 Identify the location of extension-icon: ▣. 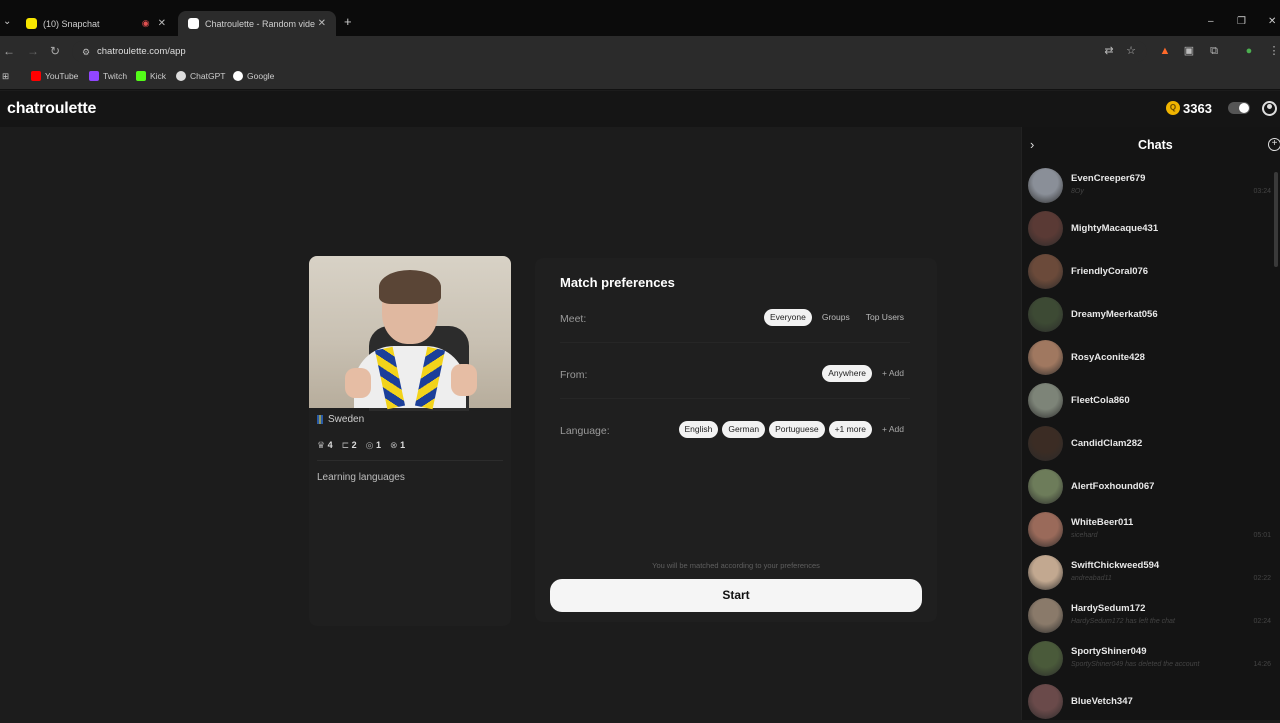
(1189, 51).